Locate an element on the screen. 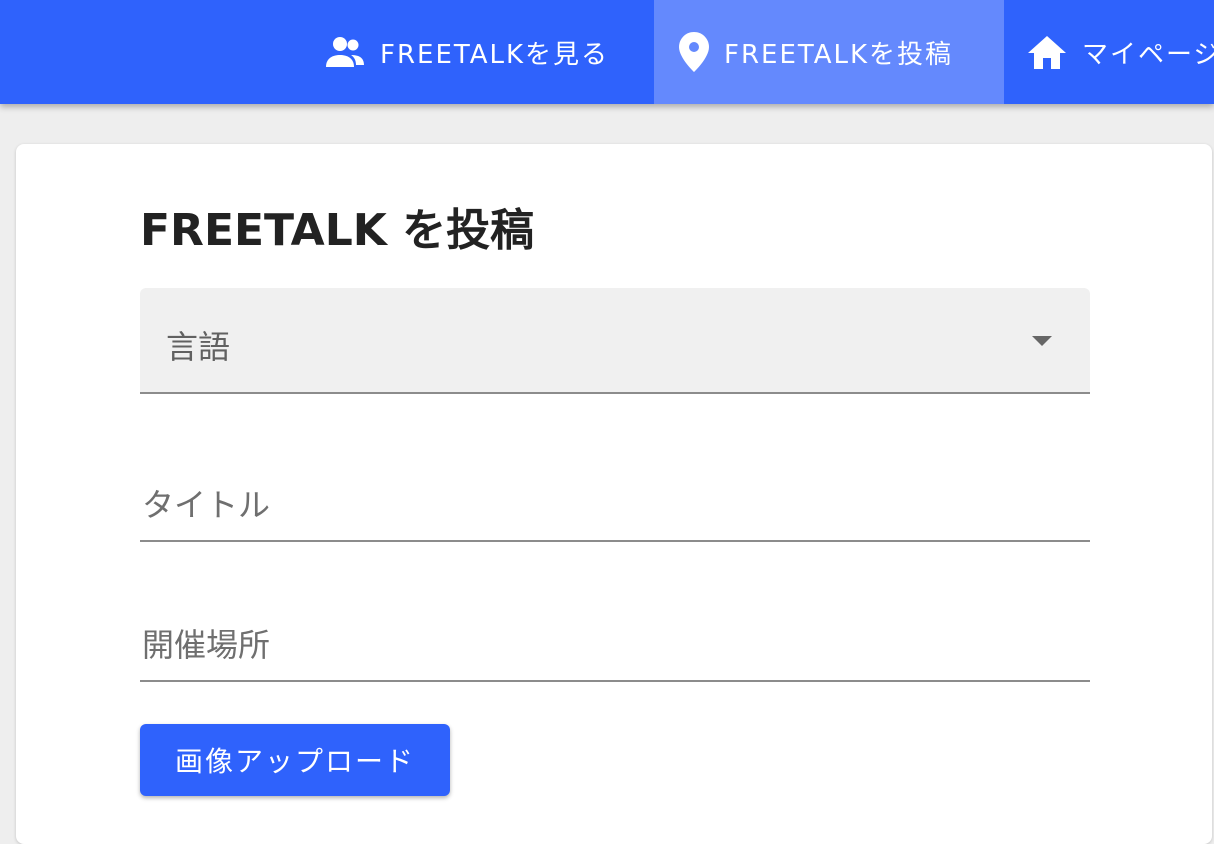 The width and height of the screenshot is (1214, 844). tab-post-freetalk: FREETALKを投稿 is located at coordinates (829, 52).